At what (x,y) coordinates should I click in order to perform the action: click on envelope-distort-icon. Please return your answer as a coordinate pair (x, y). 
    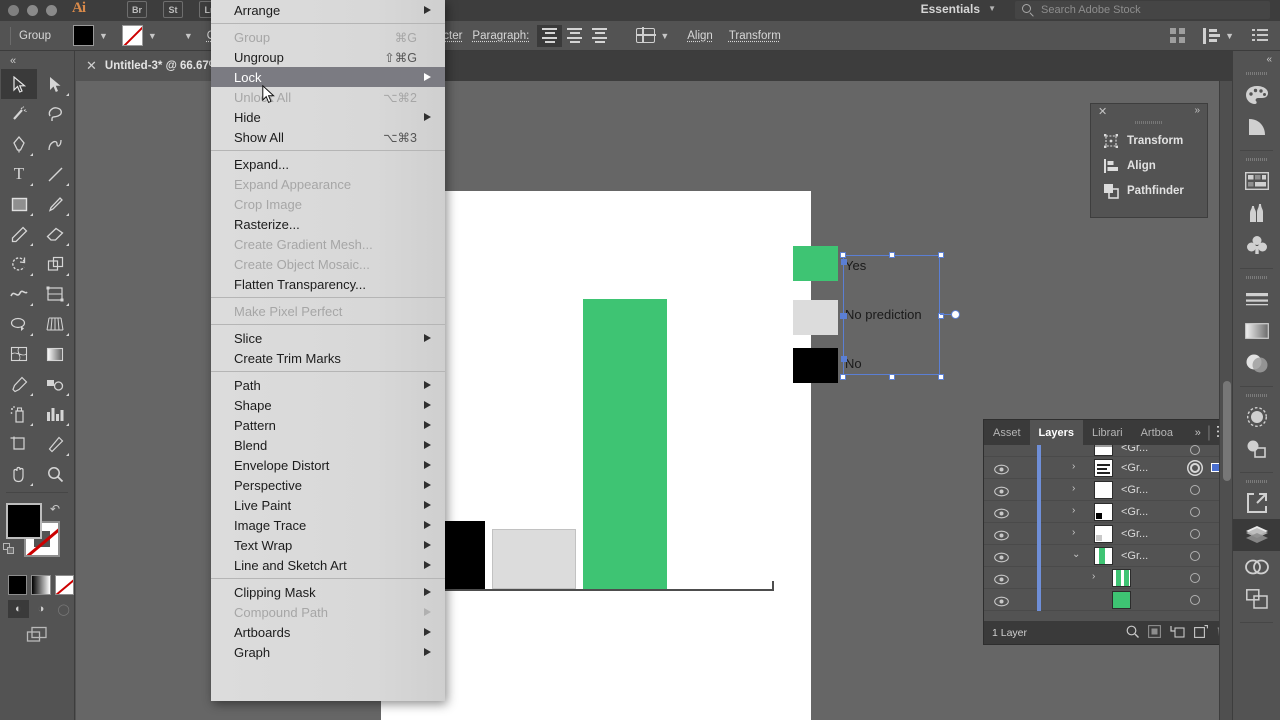
    Looking at the image, I should click on (646, 35).